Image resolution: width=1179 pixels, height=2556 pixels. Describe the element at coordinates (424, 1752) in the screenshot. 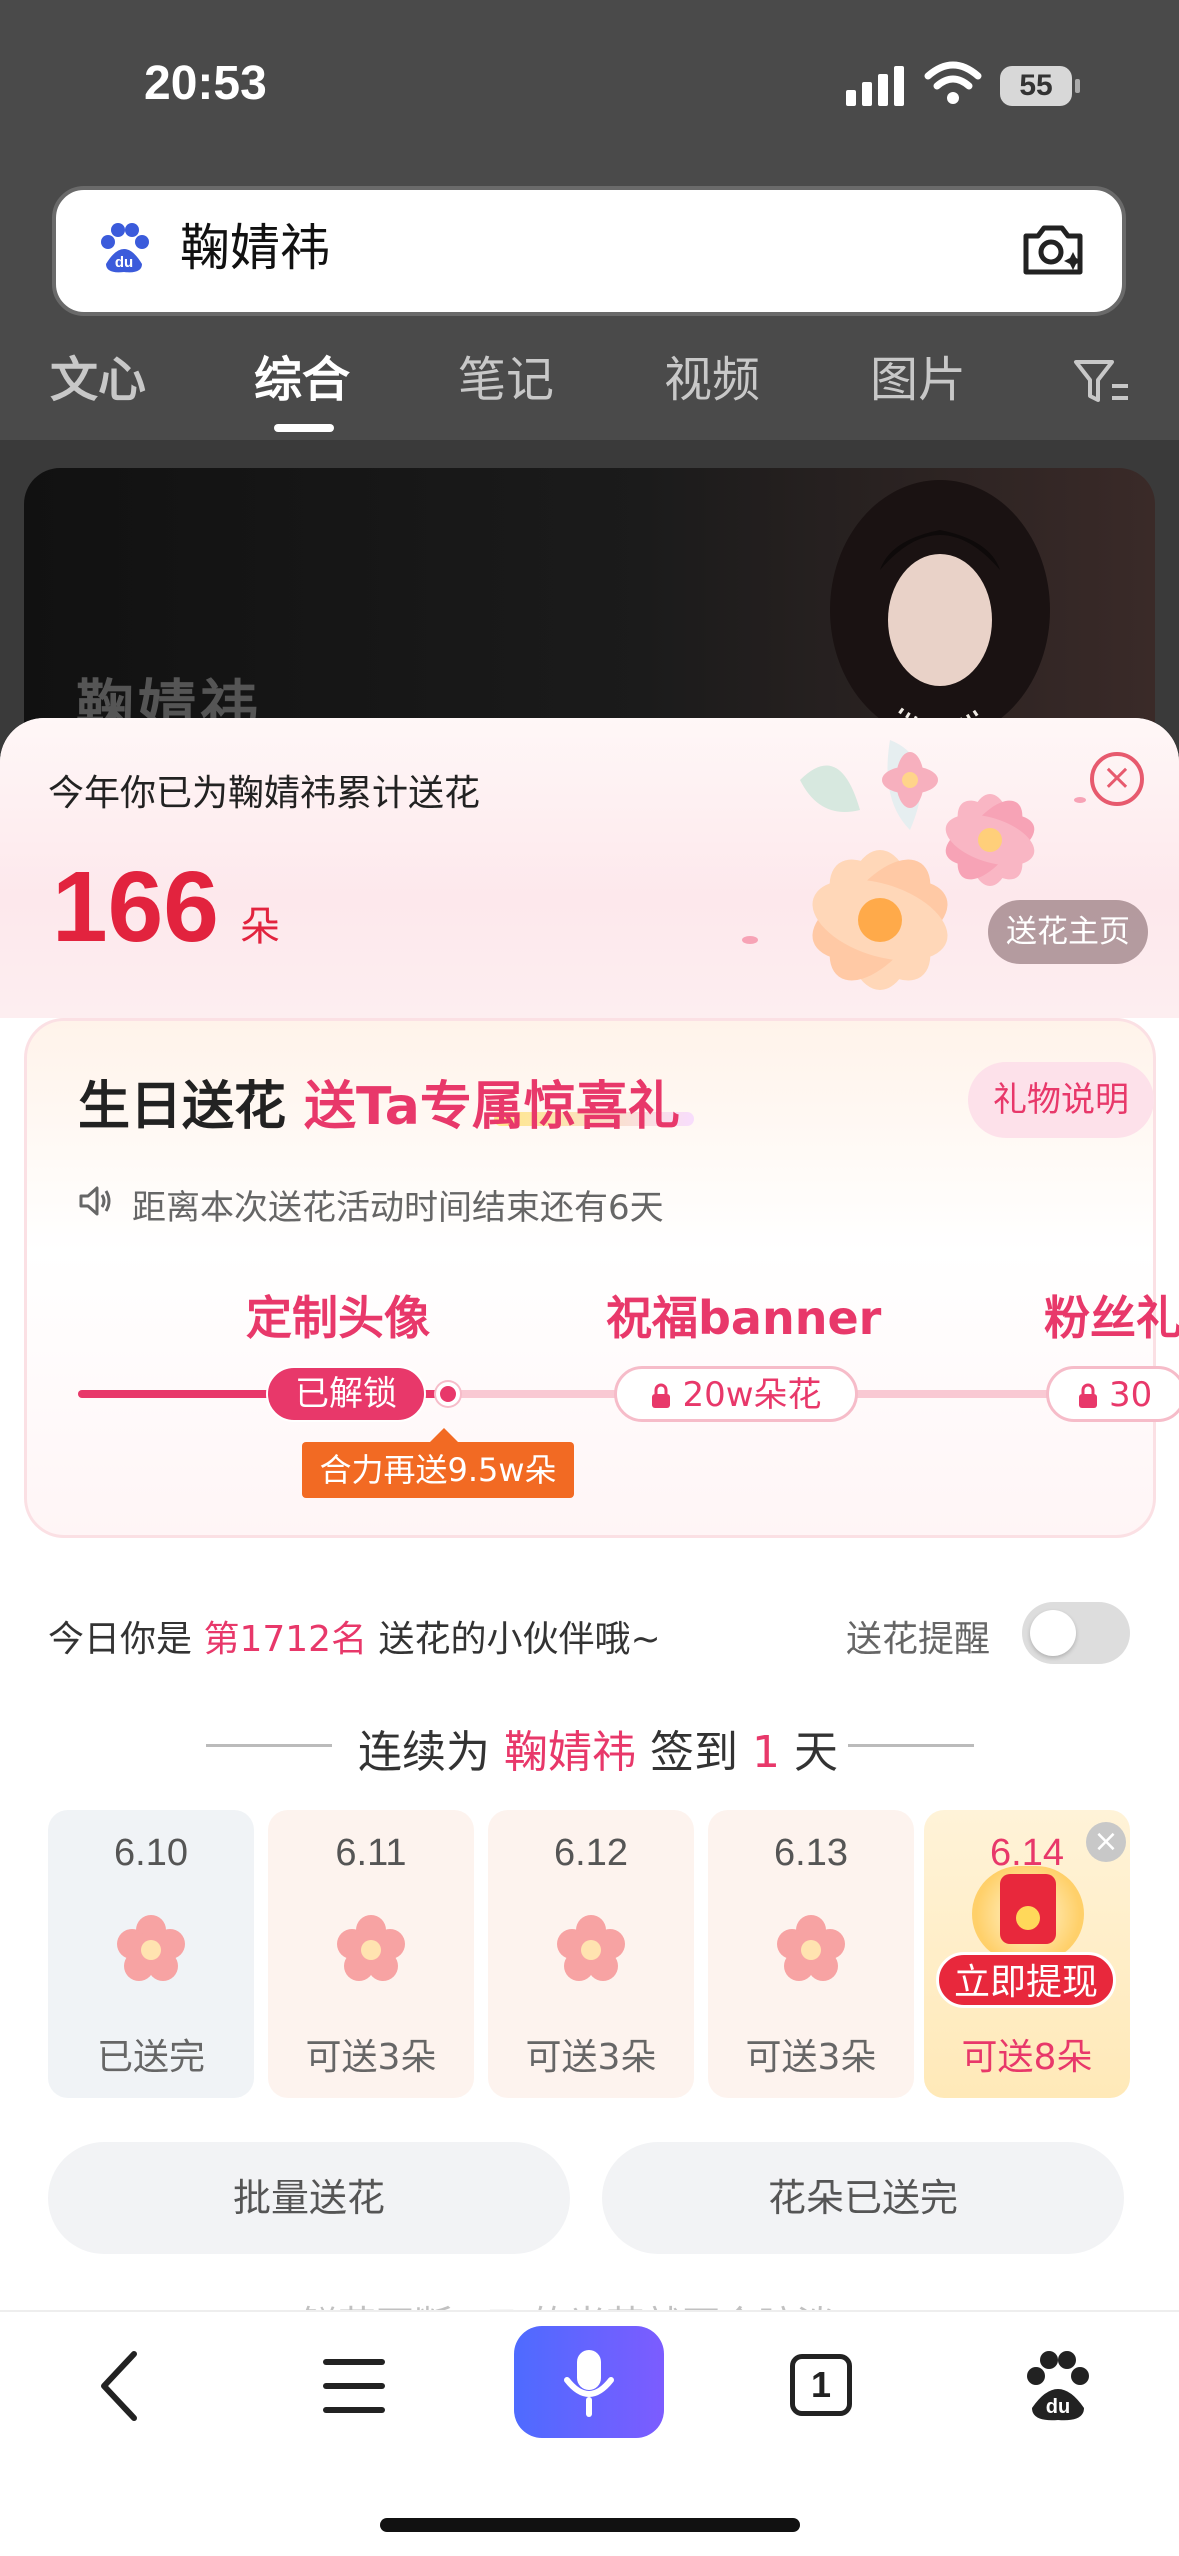

I see `streak-prefix: 连续为` at that location.